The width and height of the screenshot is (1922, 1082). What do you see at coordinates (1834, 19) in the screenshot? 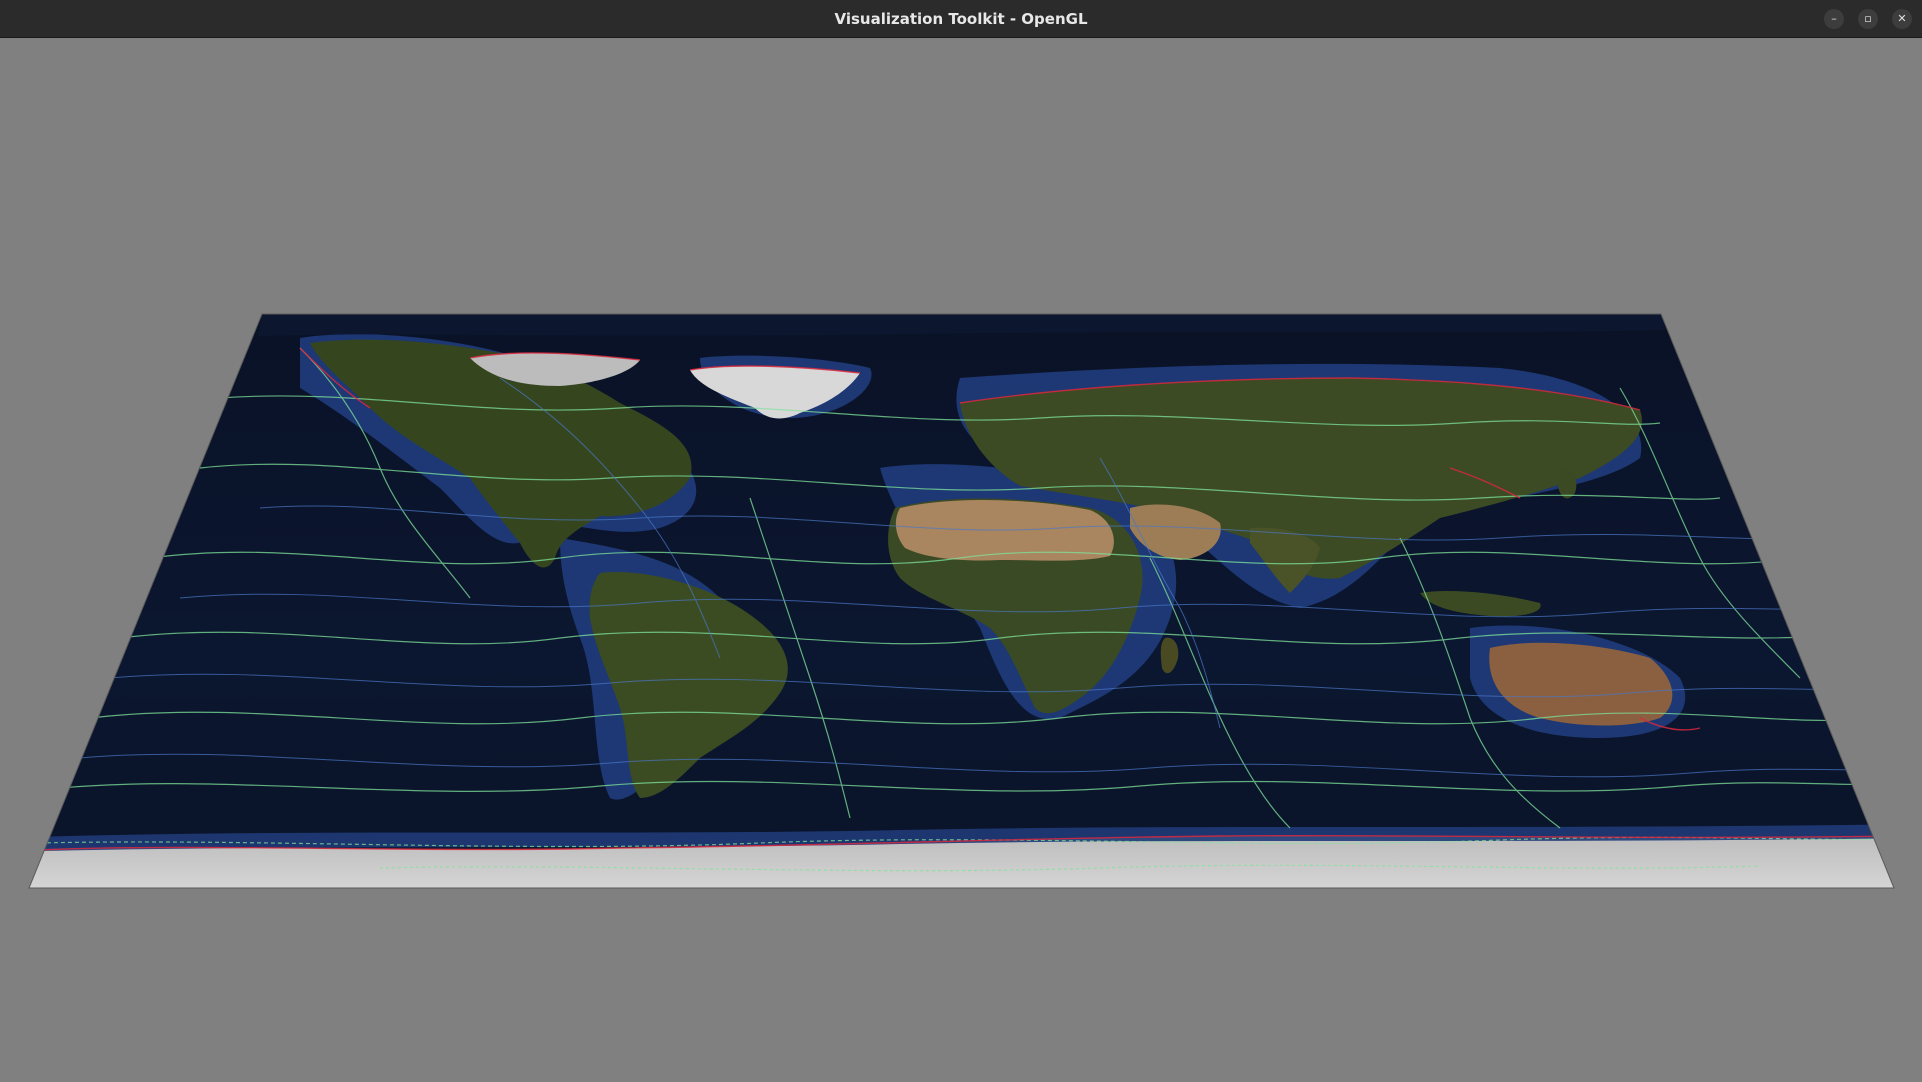
I see `minimize-button: –` at bounding box center [1834, 19].